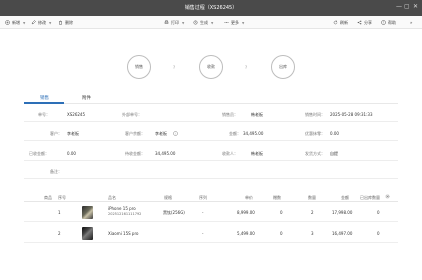  Describe the element at coordinates (73, 133) in the screenshot. I see `customer-value: 李老板` at that location.